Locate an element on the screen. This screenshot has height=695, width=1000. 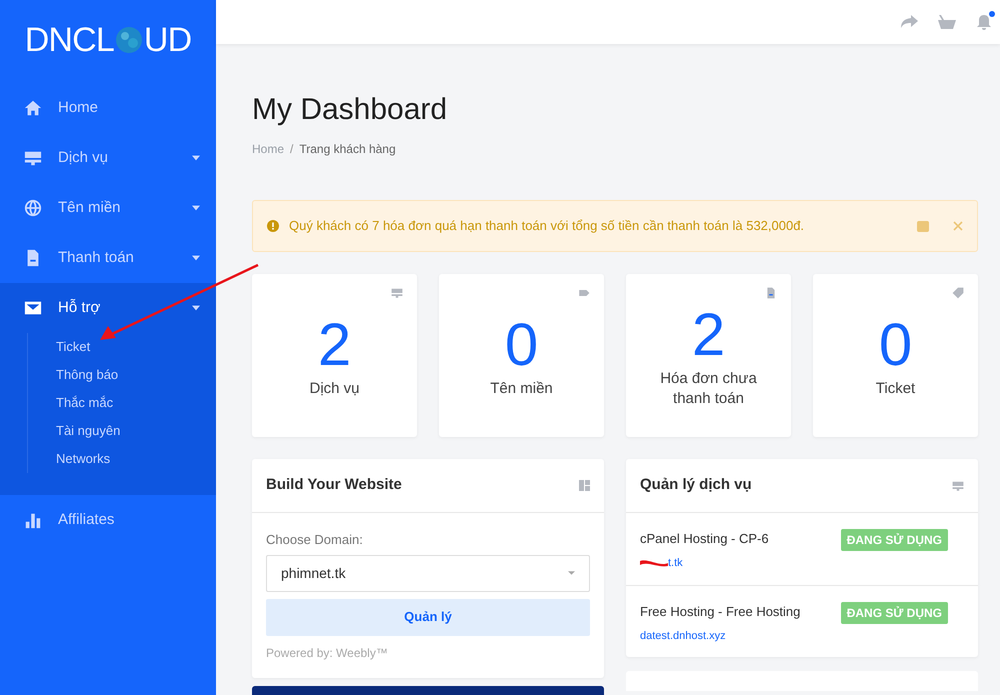
manage-button: Quản lý is located at coordinates (428, 617).